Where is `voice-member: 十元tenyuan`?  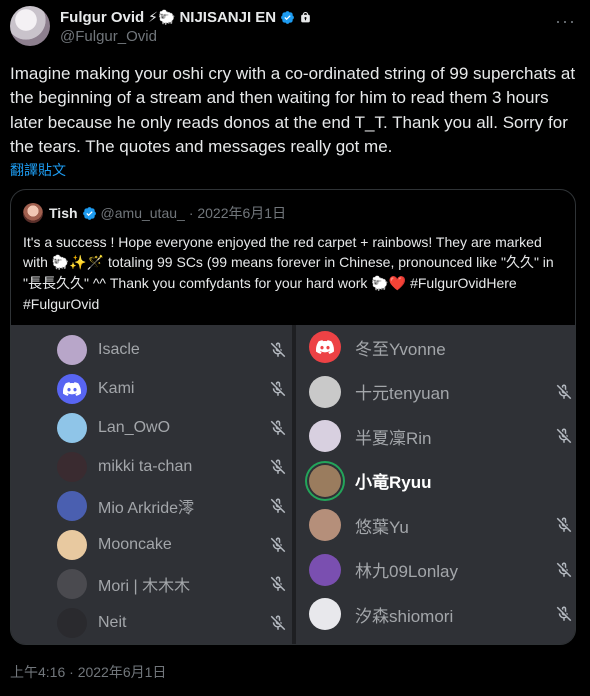
voice-member: 十元tenyuan is located at coordinates (441, 391).